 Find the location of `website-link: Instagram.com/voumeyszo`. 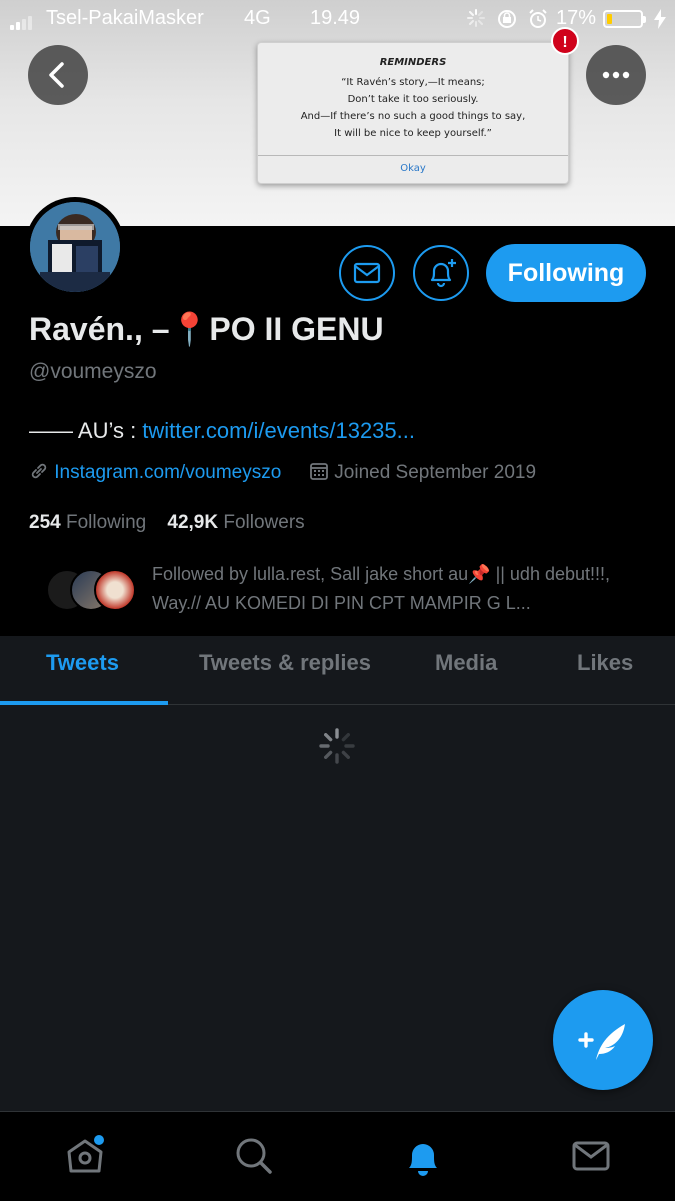

website-link: Instagram.com/voumeyszo is located at coordinates (167, 472).